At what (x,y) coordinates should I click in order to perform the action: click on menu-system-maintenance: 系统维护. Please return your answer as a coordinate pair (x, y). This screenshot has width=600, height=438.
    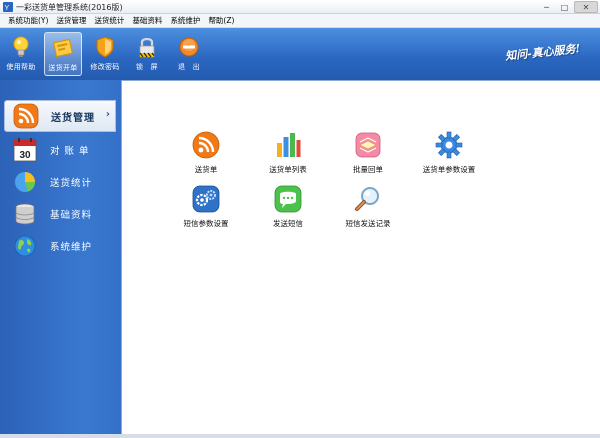
    Looking at the image, I should click on (185, 21).